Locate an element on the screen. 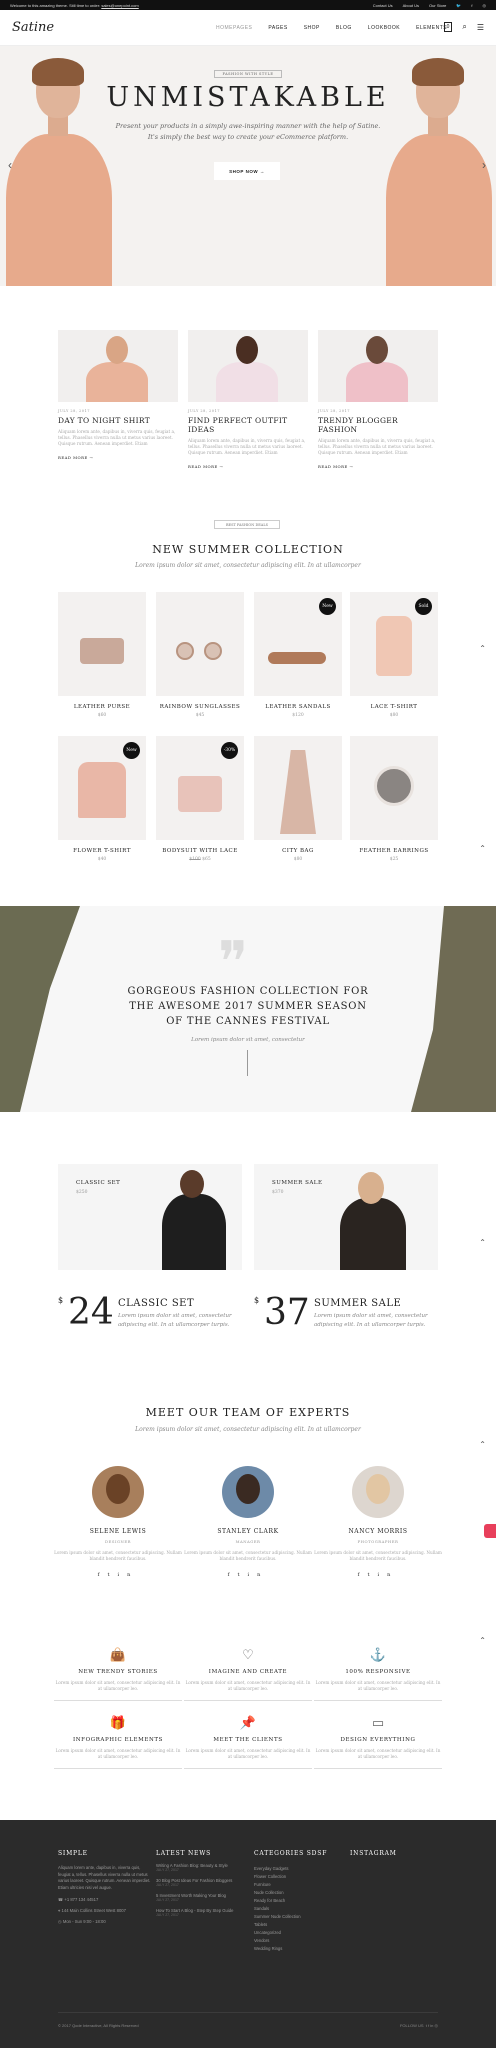  avatar is located at coordinates (248, 1492).